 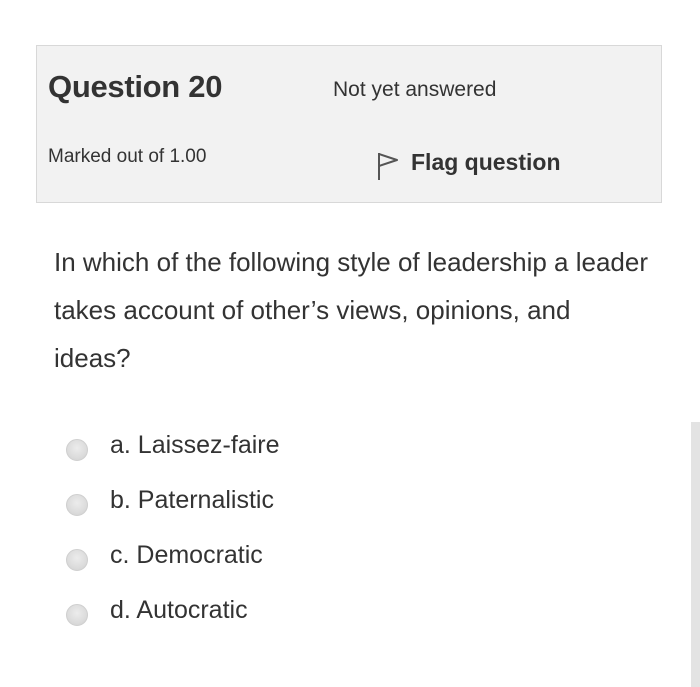 What do you see at coordinates (127, 156) in the screenshot?
I see `question-grade: Marked out of 1.00` at bounding box center [127, 156].